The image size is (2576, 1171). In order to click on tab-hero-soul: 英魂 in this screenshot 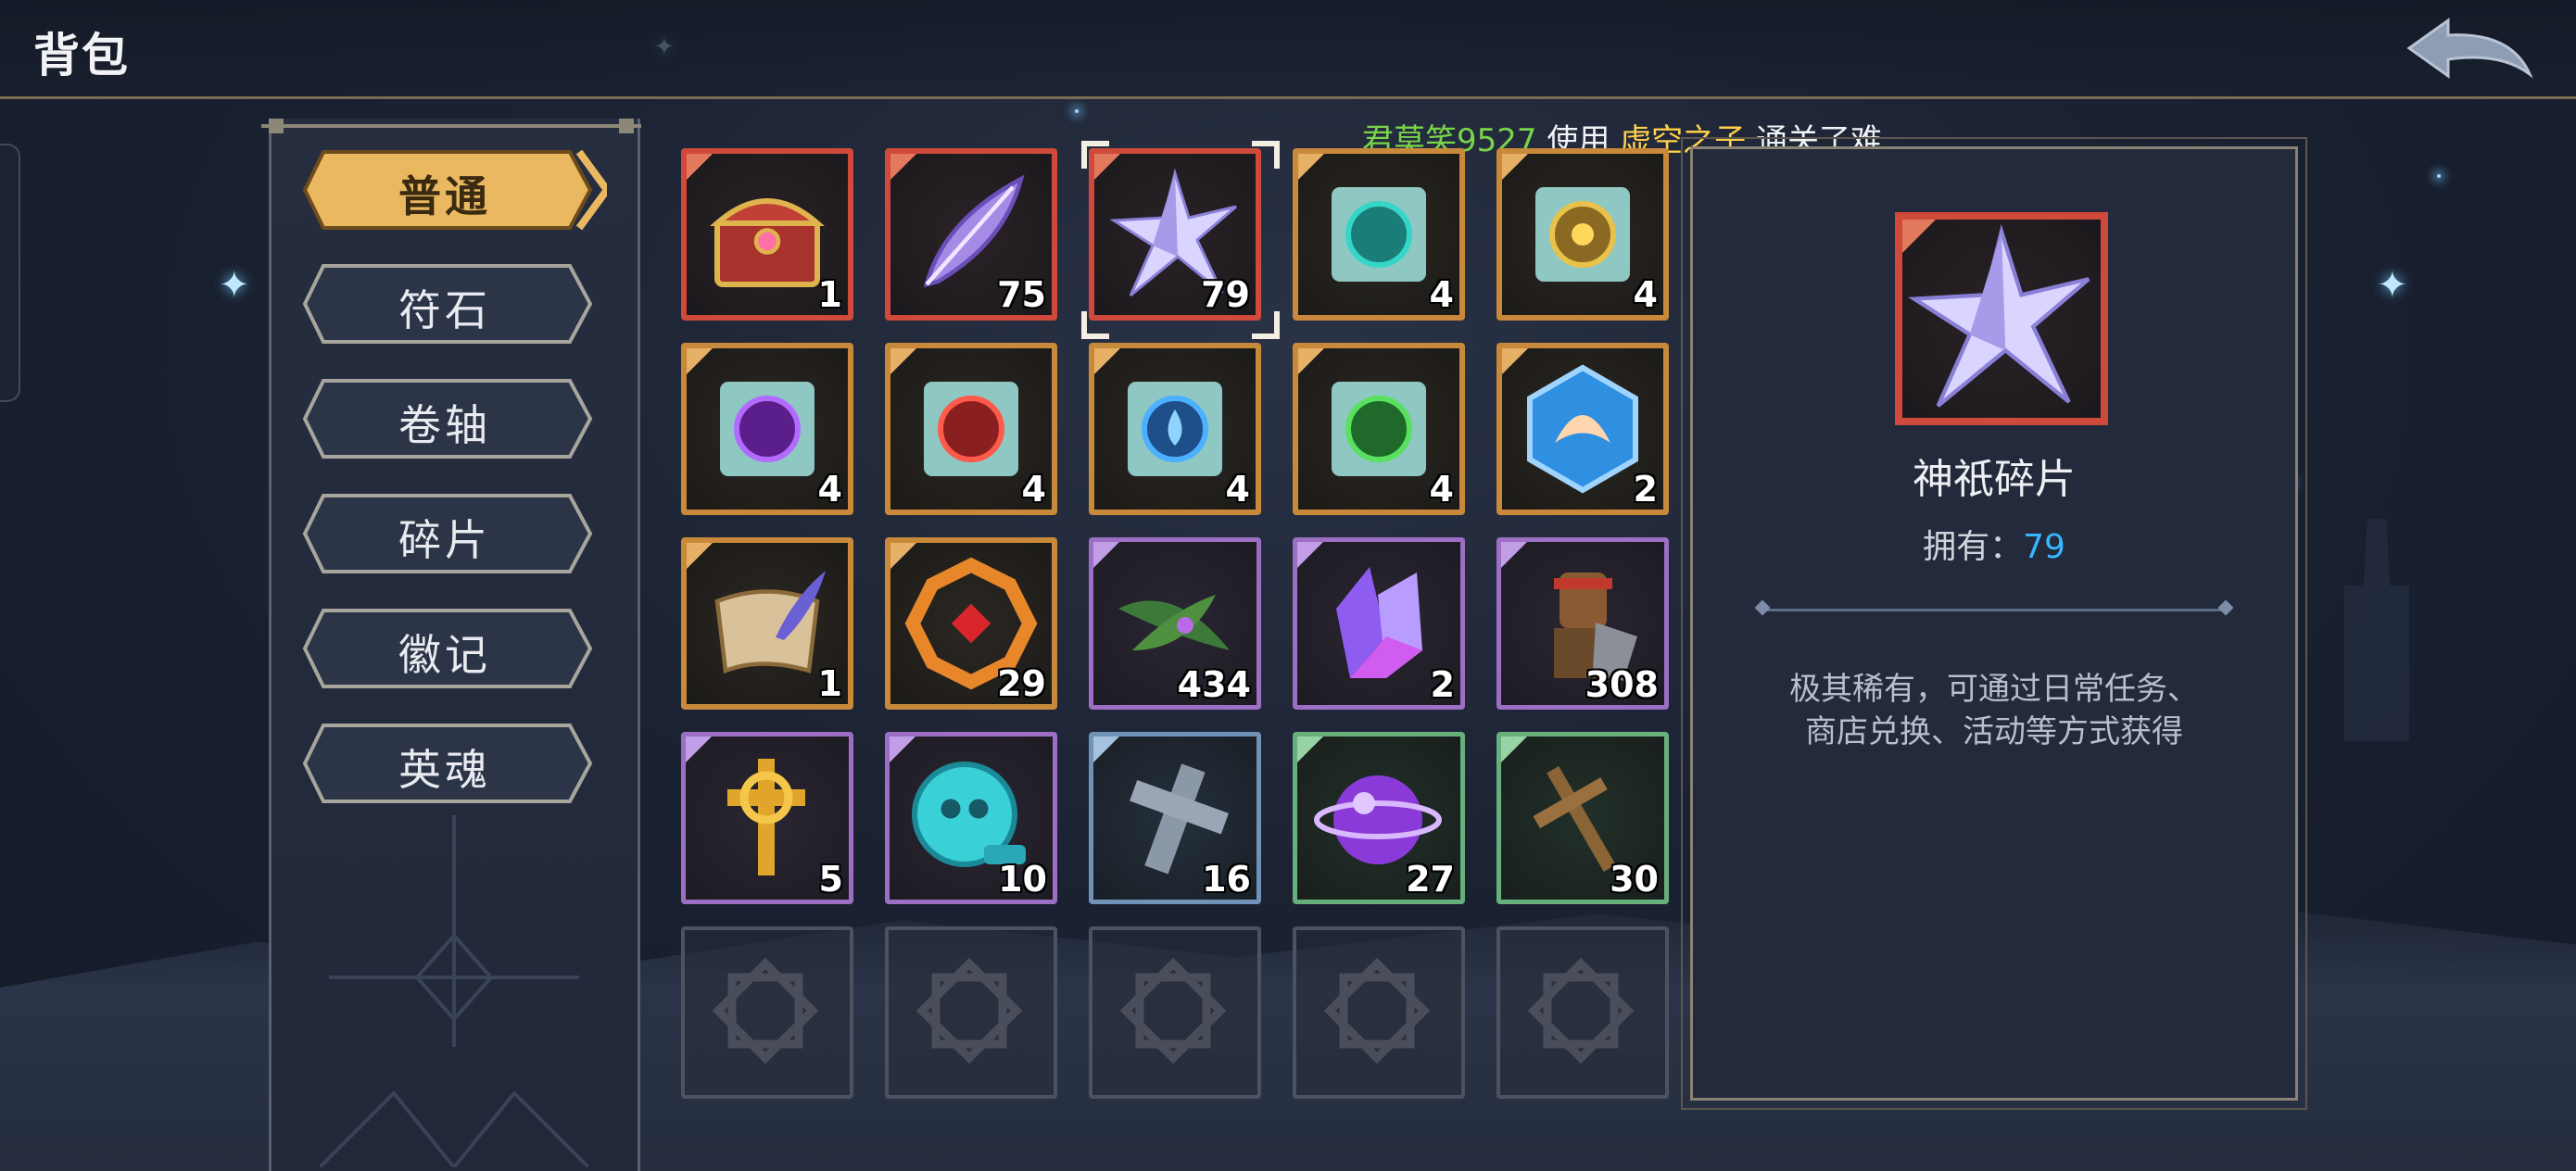, I will do `click(447, 764)`.